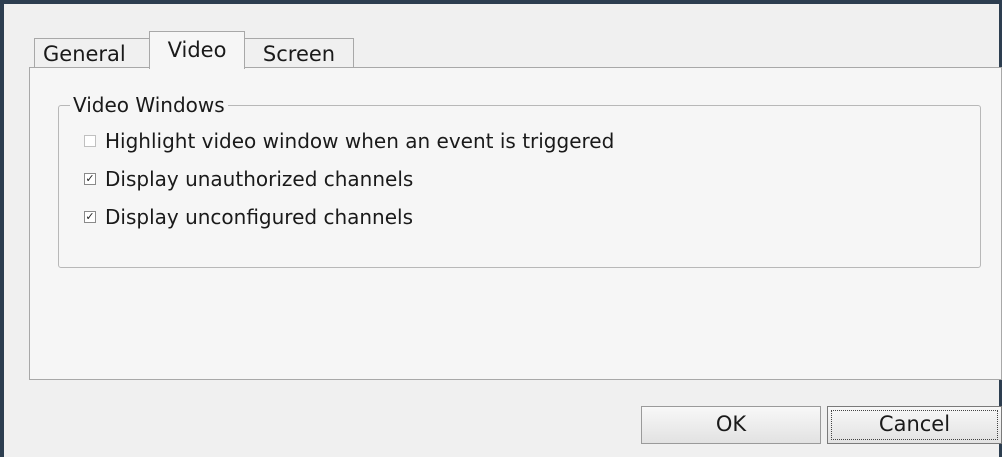 Image resolution: width=1002 pixels, height=457 pixels. I want to click on tab-screen: Screen, so click(299, 53).